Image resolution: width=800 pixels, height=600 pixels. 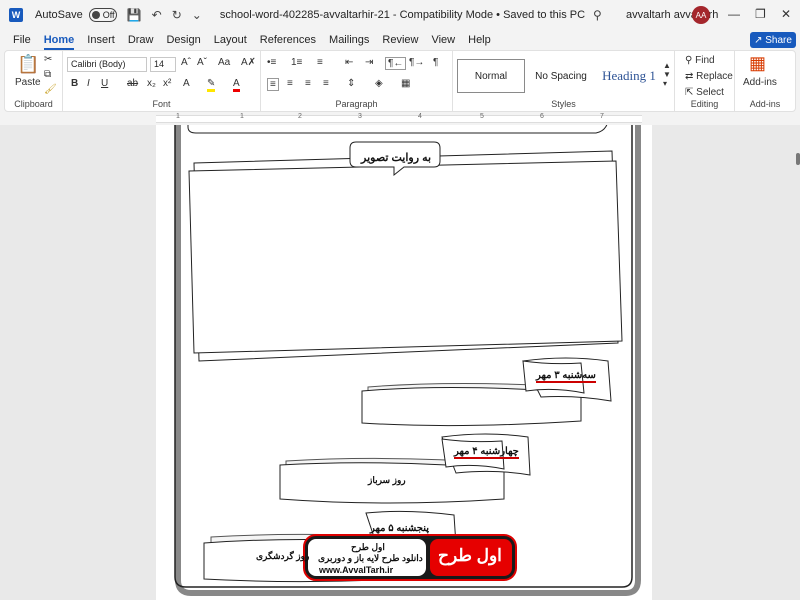 I want to click on bullets-icon: •≡, so click(x=271, y=62).